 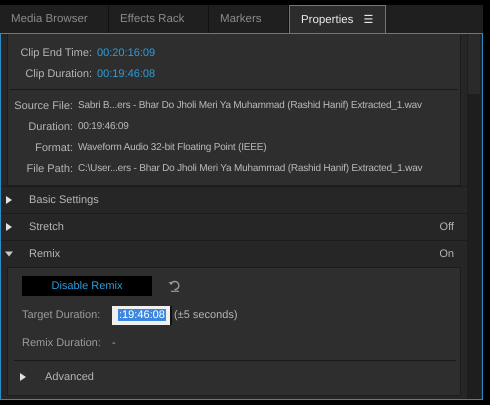 What do you see at coordinates (9, 254) in the screenshot?
I see `collapse-triangle-icon` at bounding box center [9, 254].